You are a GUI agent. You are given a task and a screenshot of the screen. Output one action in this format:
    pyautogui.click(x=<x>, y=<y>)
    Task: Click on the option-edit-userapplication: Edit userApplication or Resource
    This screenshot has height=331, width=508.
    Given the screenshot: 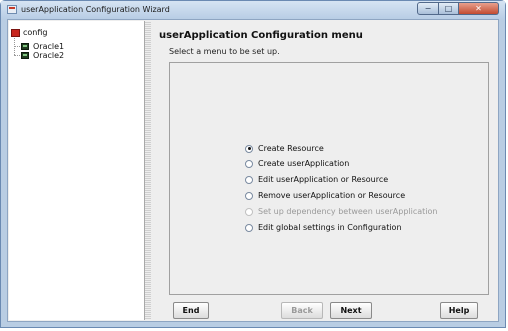 What is the action you would take?
    pyautogui.click(x=316, y=179)
    